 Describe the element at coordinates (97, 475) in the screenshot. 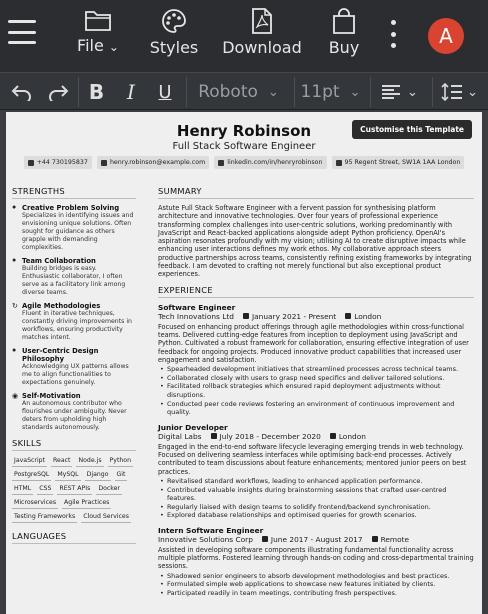

I see `skill-tag: Django` at that location.